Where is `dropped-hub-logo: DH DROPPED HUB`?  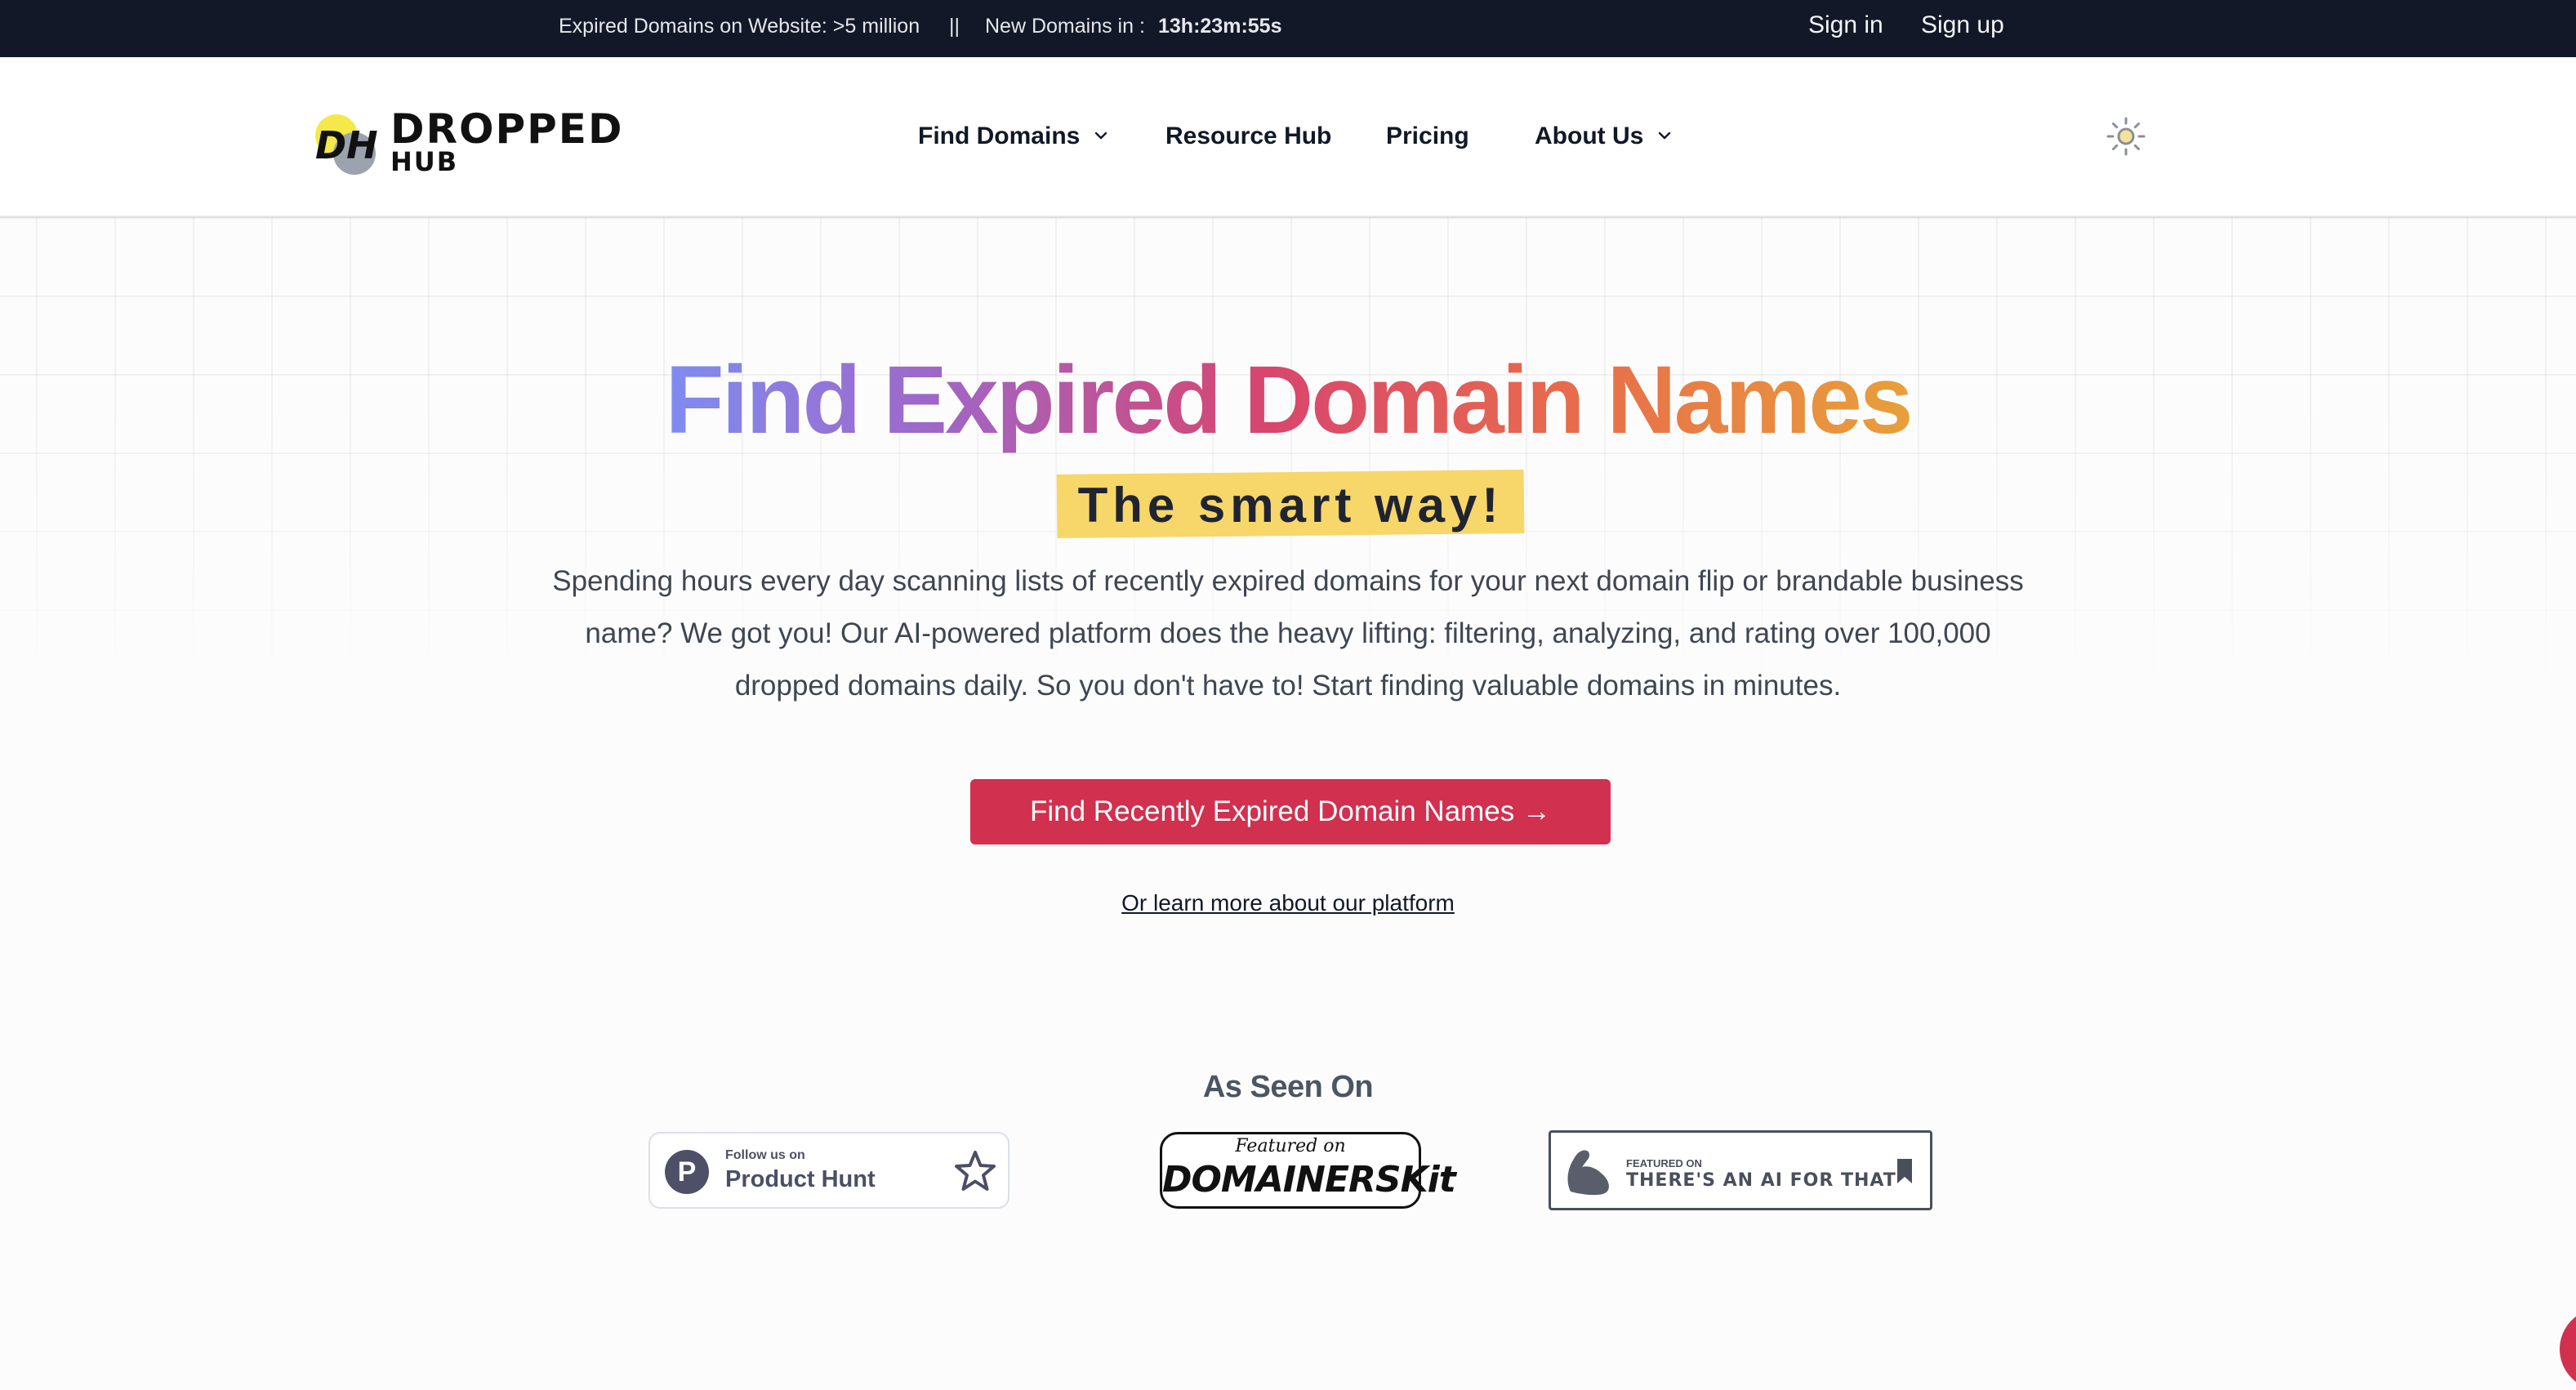
dropped-hub-logo: DH DROPPED HUB is located at coordinates (467, 143).